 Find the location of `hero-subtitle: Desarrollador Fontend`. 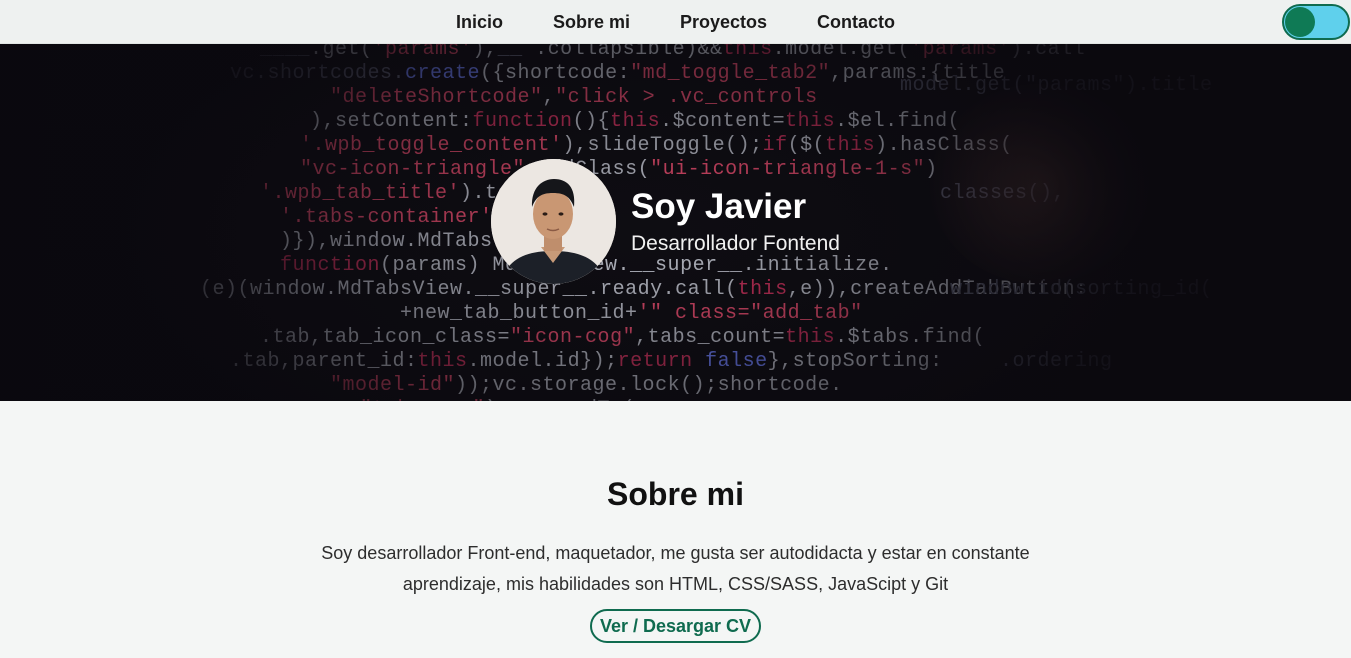

hero-subtitle: Desarrollador Fontend is located at coordinates (735, 243).